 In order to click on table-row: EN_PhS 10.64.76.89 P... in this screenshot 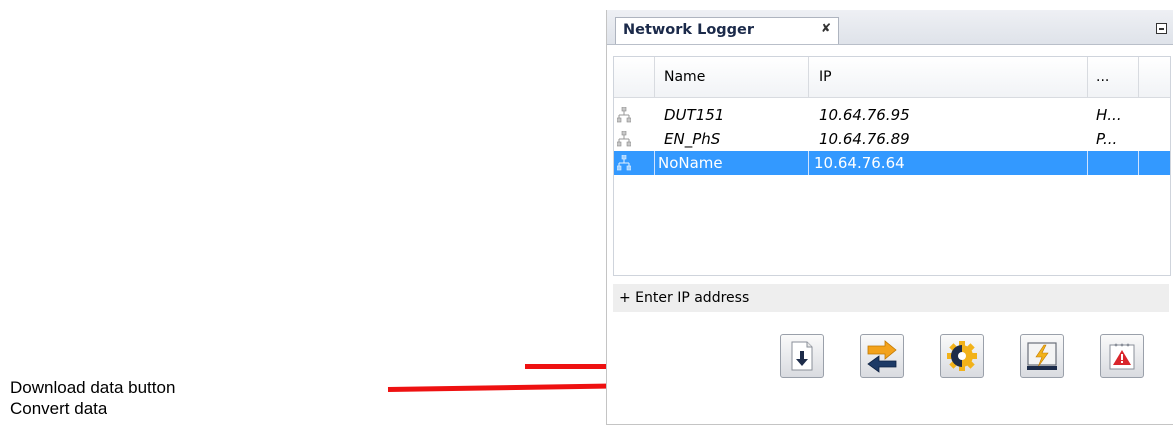, I will do `click(892, 139)`.